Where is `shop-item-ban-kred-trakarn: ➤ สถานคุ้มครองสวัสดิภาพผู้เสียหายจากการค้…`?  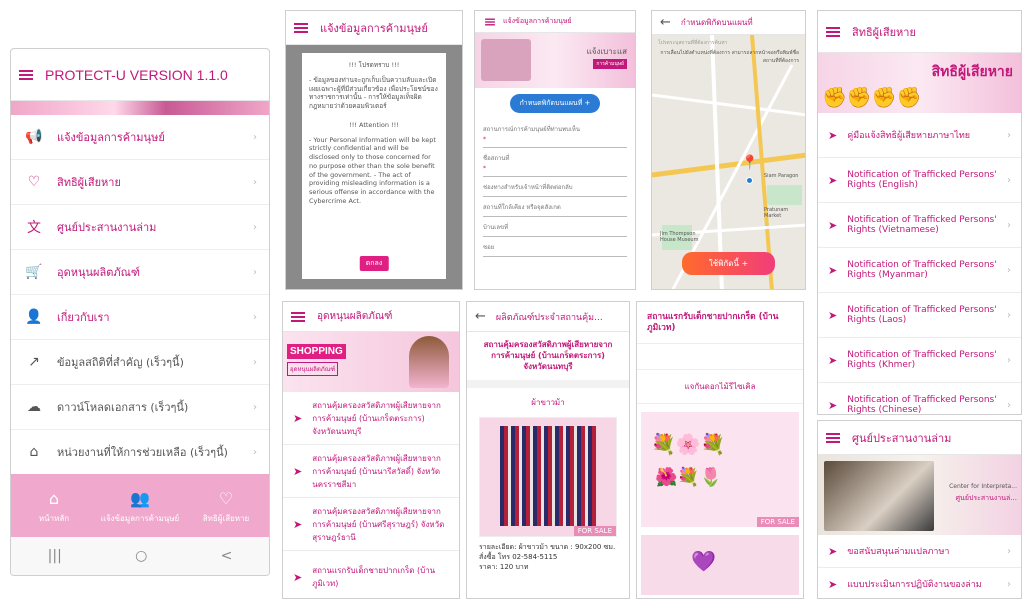 shop-item-ban-kred-trakarn: ➤ สถานคุ้มครองสวัสดิภาพผู้เสียหายจากการค้… is located at coordinates (371, 418).